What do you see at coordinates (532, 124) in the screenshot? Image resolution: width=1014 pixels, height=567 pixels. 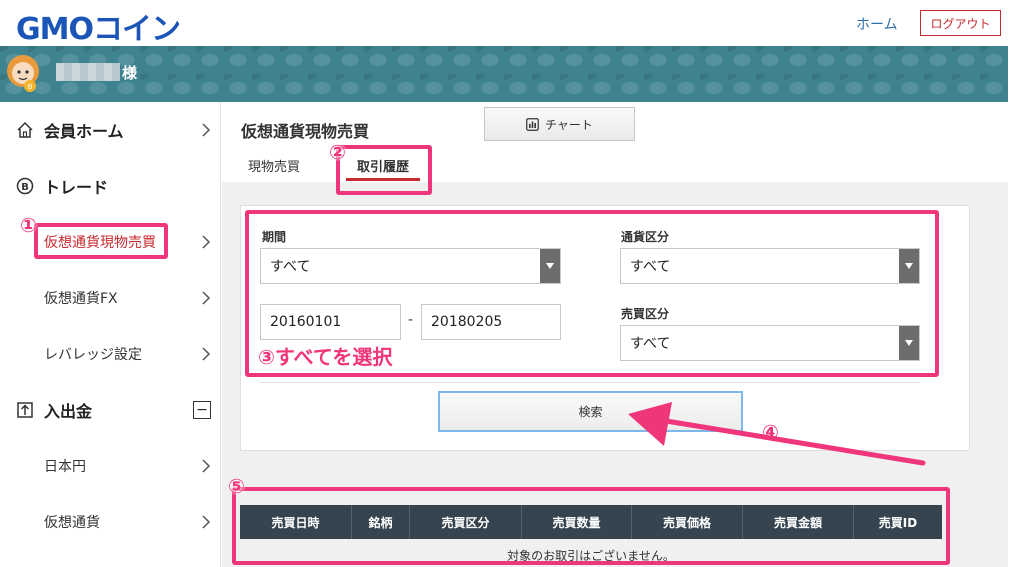 I see `chart-icon` at bounding box center [532, 124].